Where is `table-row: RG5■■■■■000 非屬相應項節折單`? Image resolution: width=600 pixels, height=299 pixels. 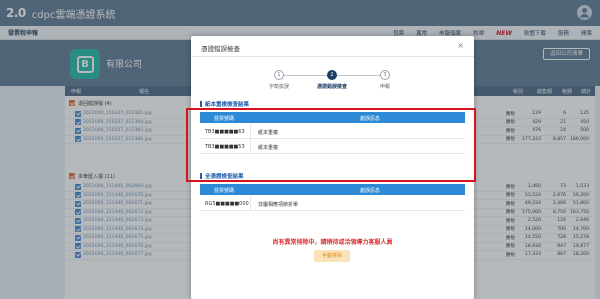
table-row: RG5■■■■■000 非屬相應項節折單 is located at coordinates (332, 203).